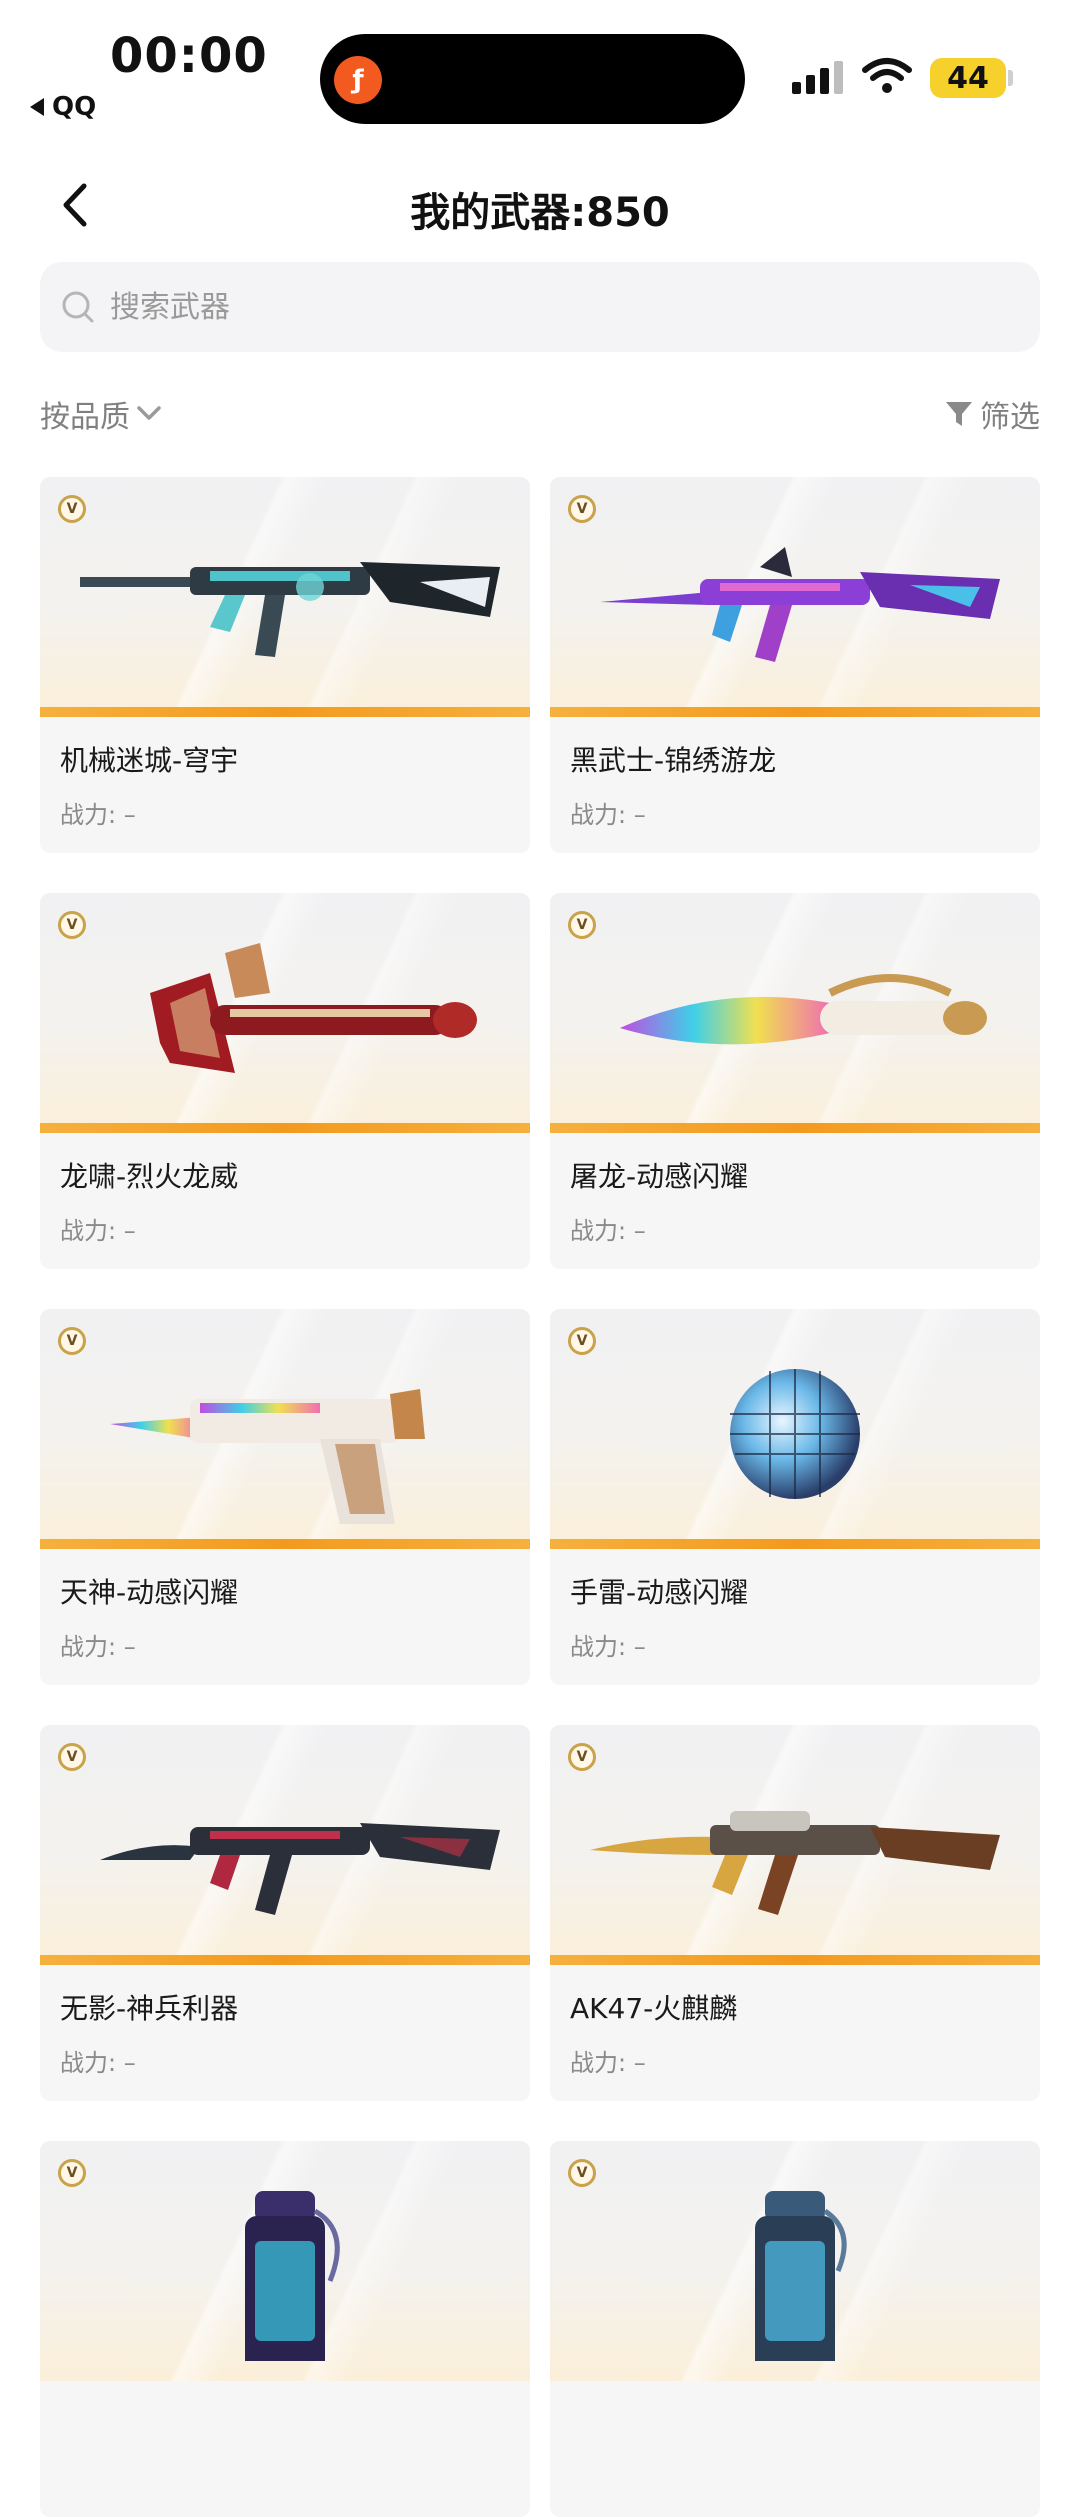  I want to click on wifi-icon, so click(887, 75).